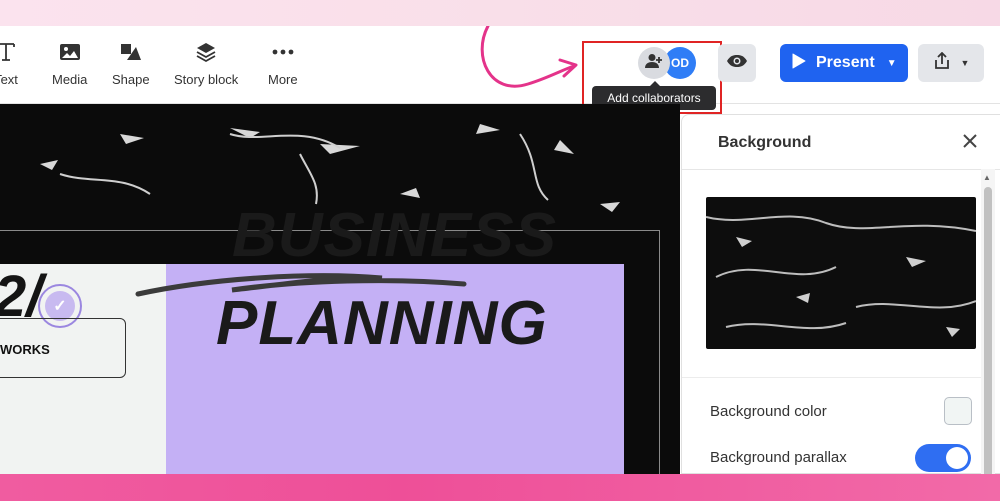 Image resolution: width=1000 pixels, height=501 pixels. I want to click on present-label: Present, so click(845, 62).